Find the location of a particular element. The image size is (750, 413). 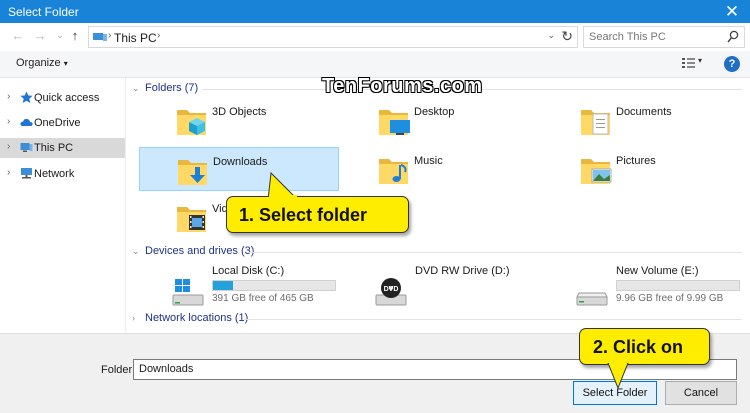

group-header-devices: ⌄ Devices and drives (3) is located at coordinates (438, 253).